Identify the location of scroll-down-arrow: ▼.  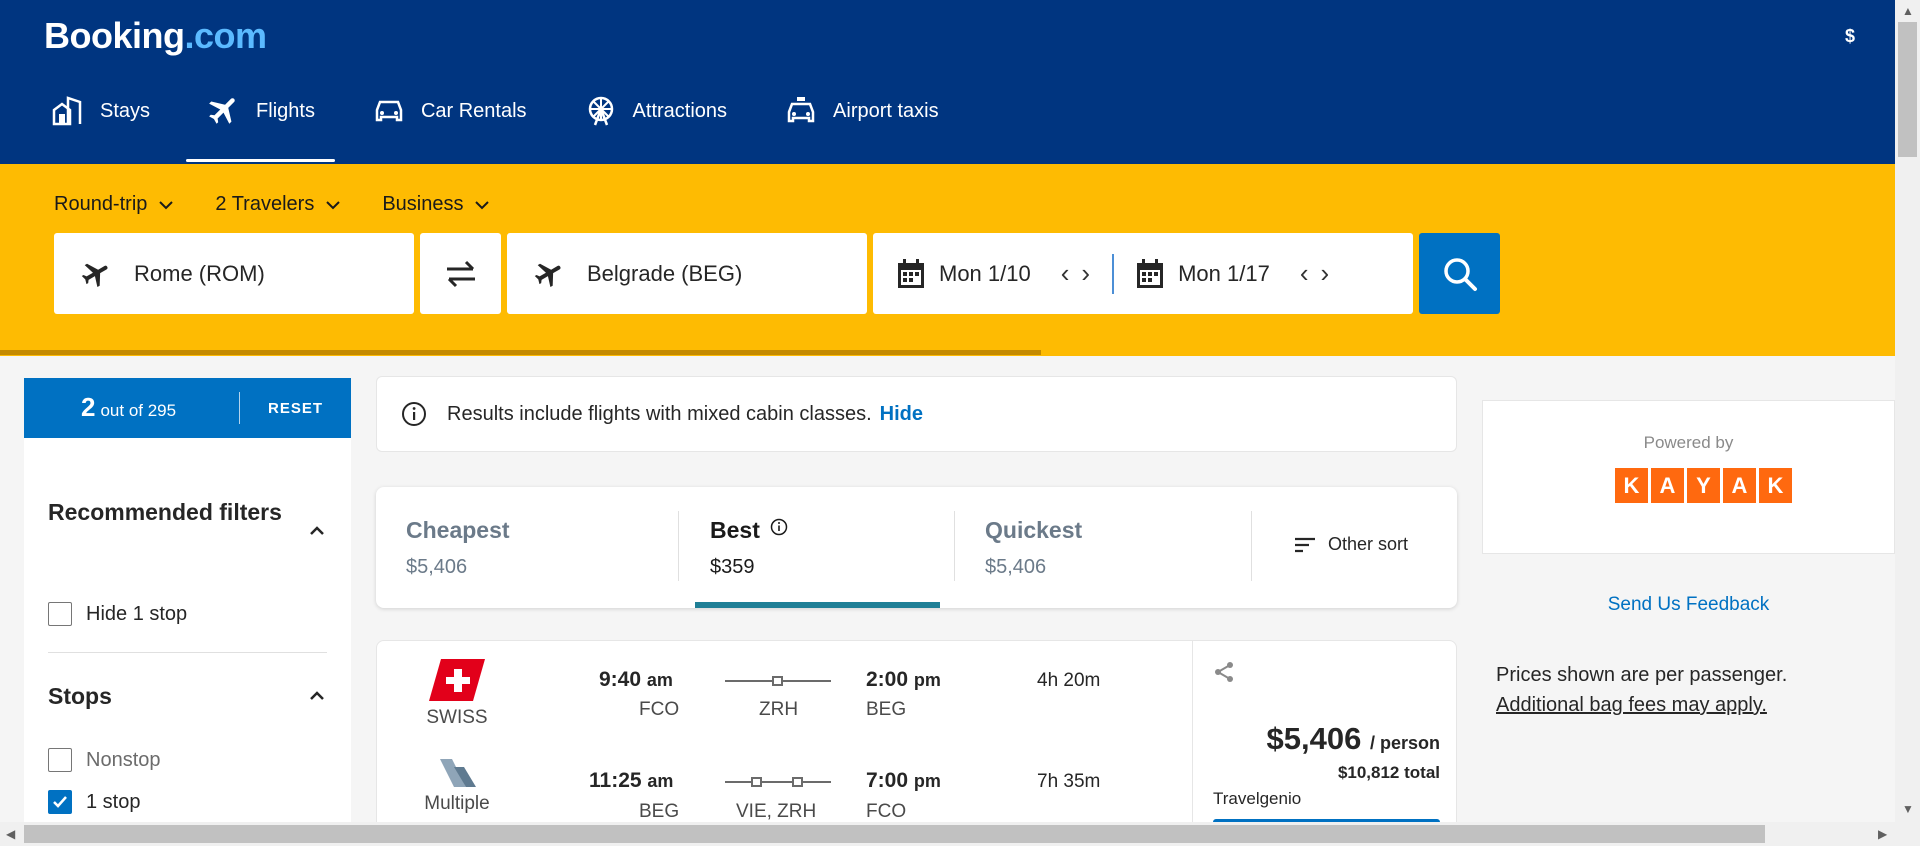
(1908, 809).